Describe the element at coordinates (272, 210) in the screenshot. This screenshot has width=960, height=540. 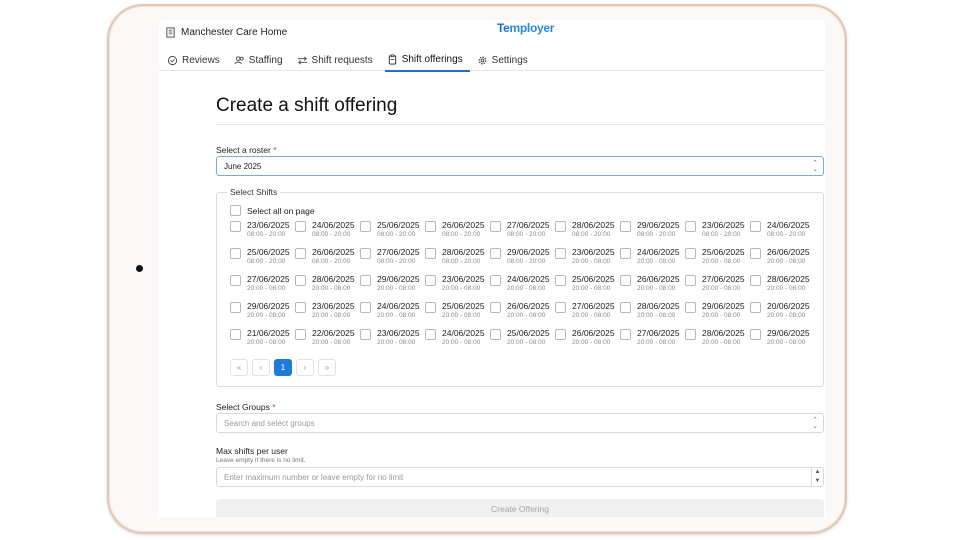
I see `select-all-checkbox-row: Select all on page` at that location.